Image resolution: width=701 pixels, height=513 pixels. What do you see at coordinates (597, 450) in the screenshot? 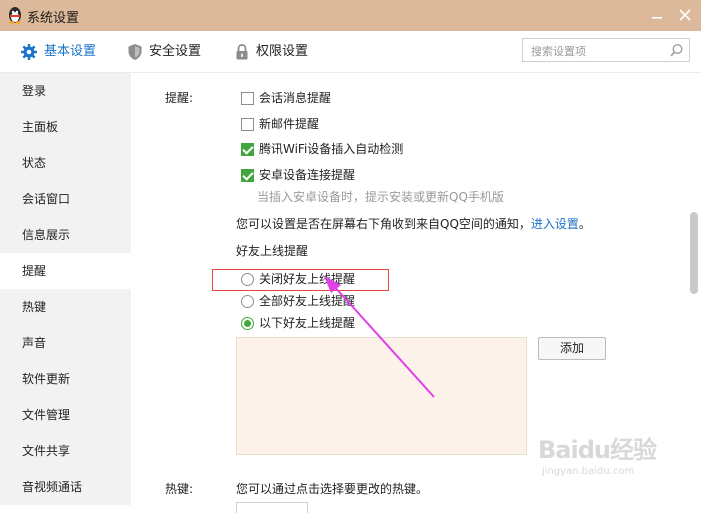
I see `watermark-brand: Baidu经验` at bounding box center [597, 450].